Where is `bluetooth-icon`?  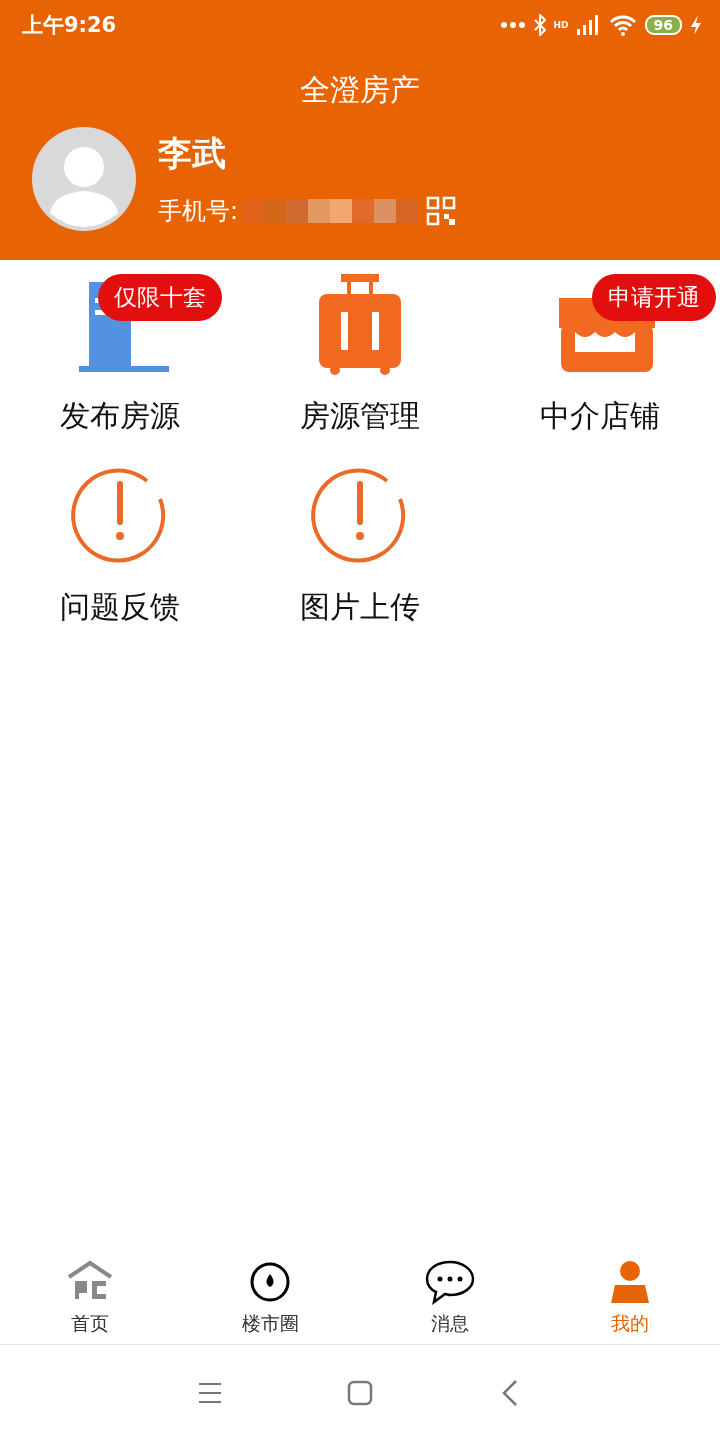 bluetooth-icon is located at coordinates (539, 25).